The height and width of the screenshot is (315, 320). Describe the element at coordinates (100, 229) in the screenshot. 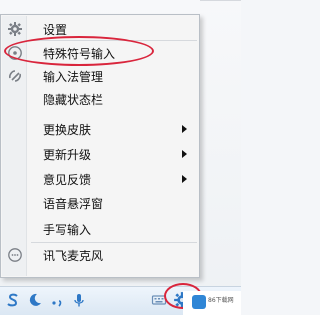

I see `menu-item-handwriting: 手写输入` at that location.